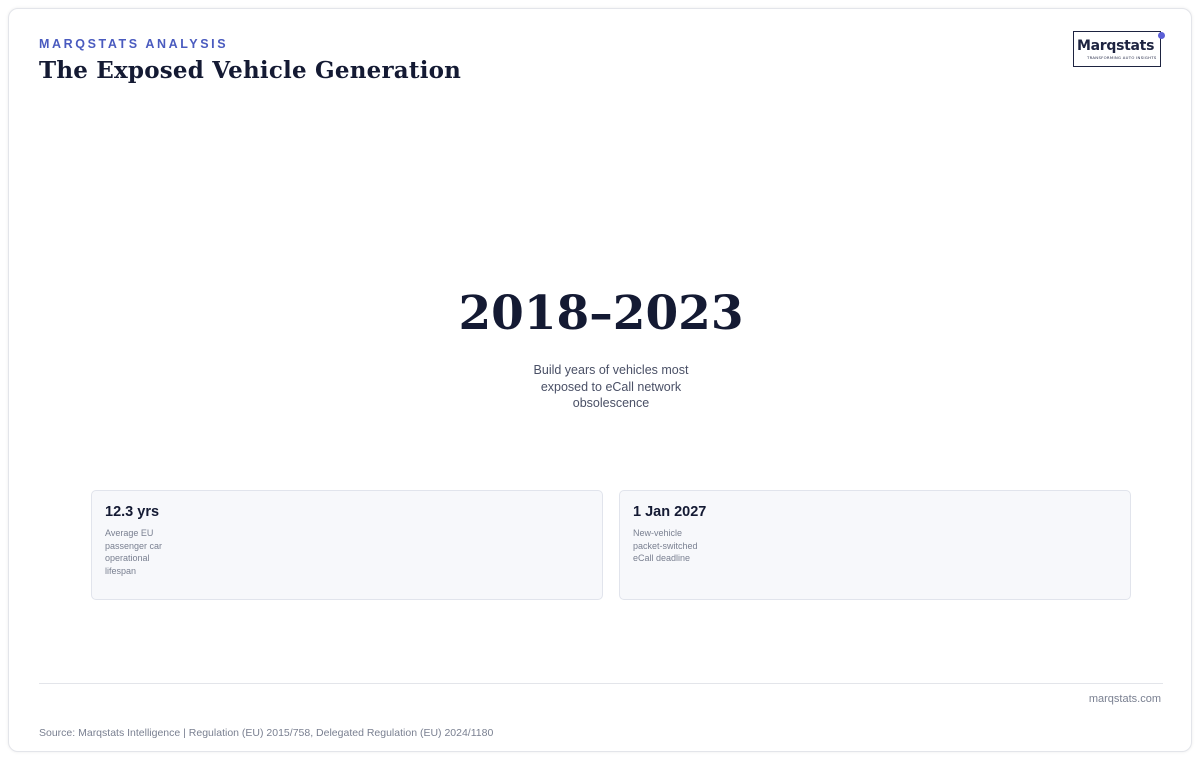 The height and width of the screenshot is (760, 1200). Describe the element at coordinates (132, 512) in the screenshot. I see `stat-value: 12.3 yrs` at that location.